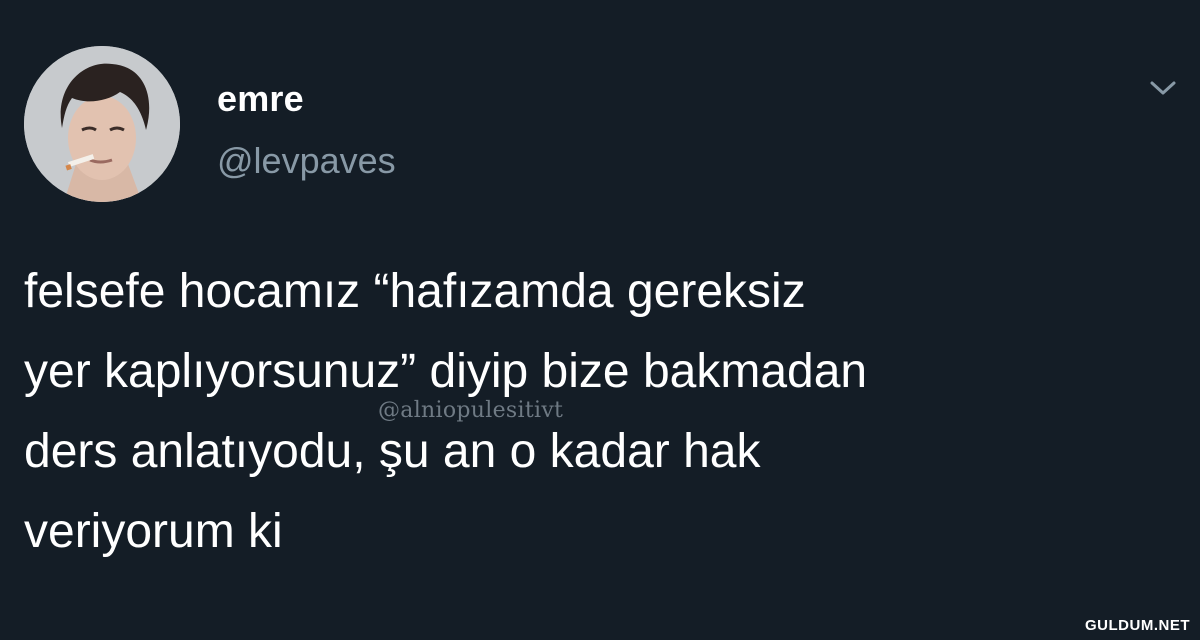 This screenshot has width=1200, height=640. I want to click on user-handle: @levpaves, so click(306, 161).